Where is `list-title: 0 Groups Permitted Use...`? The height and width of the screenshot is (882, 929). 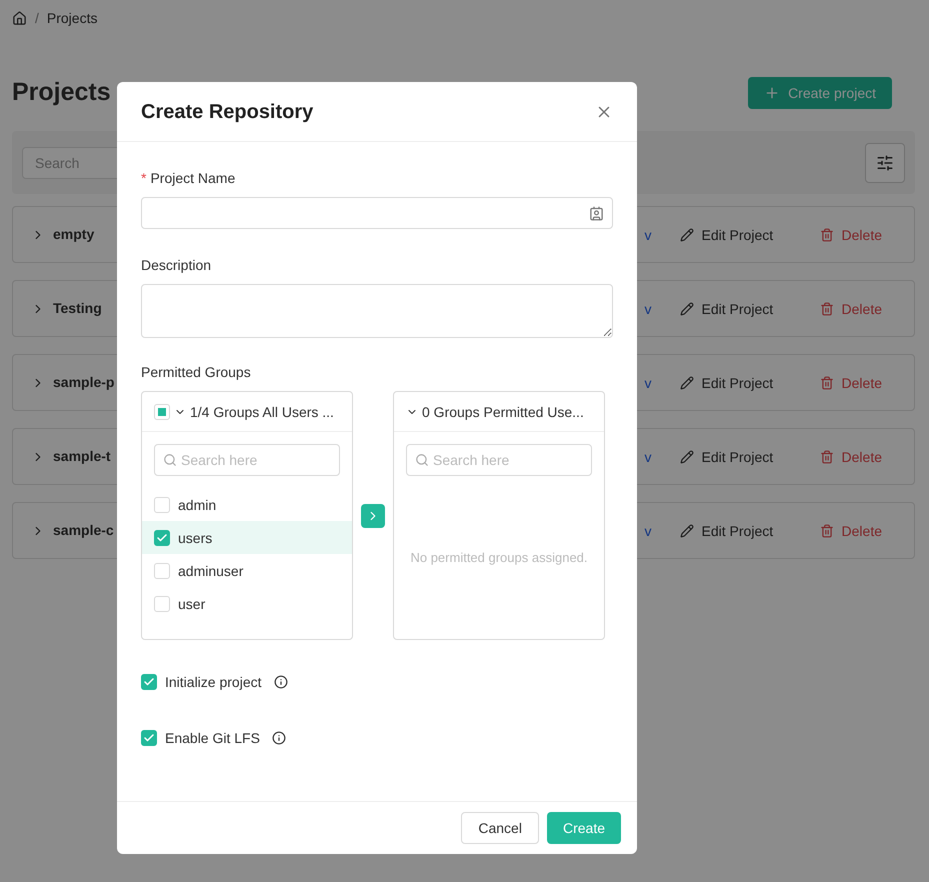 list-title: 0 Groups Permitted Use... is located at coordinates (503, 412).